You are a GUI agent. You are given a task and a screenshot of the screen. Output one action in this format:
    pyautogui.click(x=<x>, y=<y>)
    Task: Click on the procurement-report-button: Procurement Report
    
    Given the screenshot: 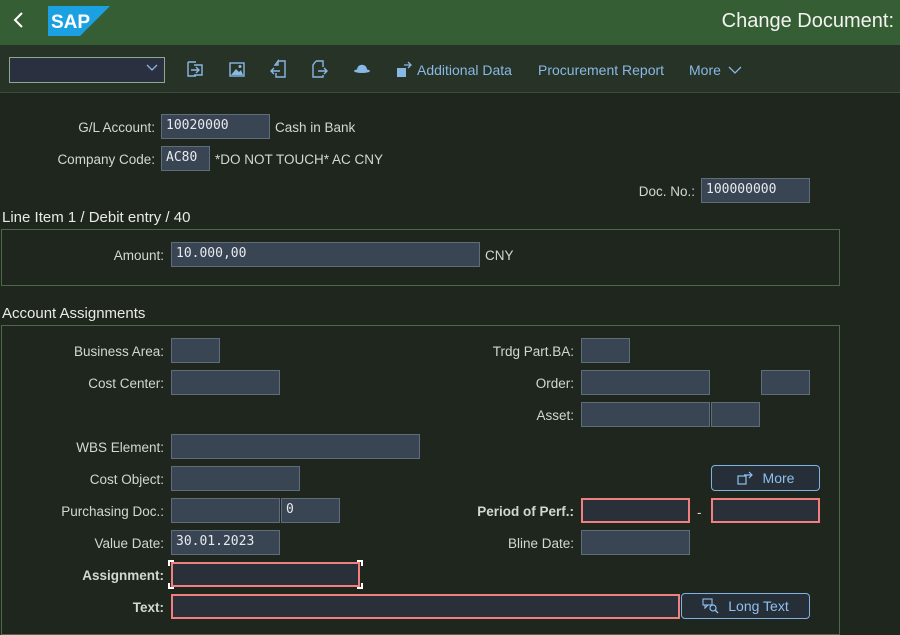 What is the action you would take?
    pyautogui.click(x=601, y=70)
    